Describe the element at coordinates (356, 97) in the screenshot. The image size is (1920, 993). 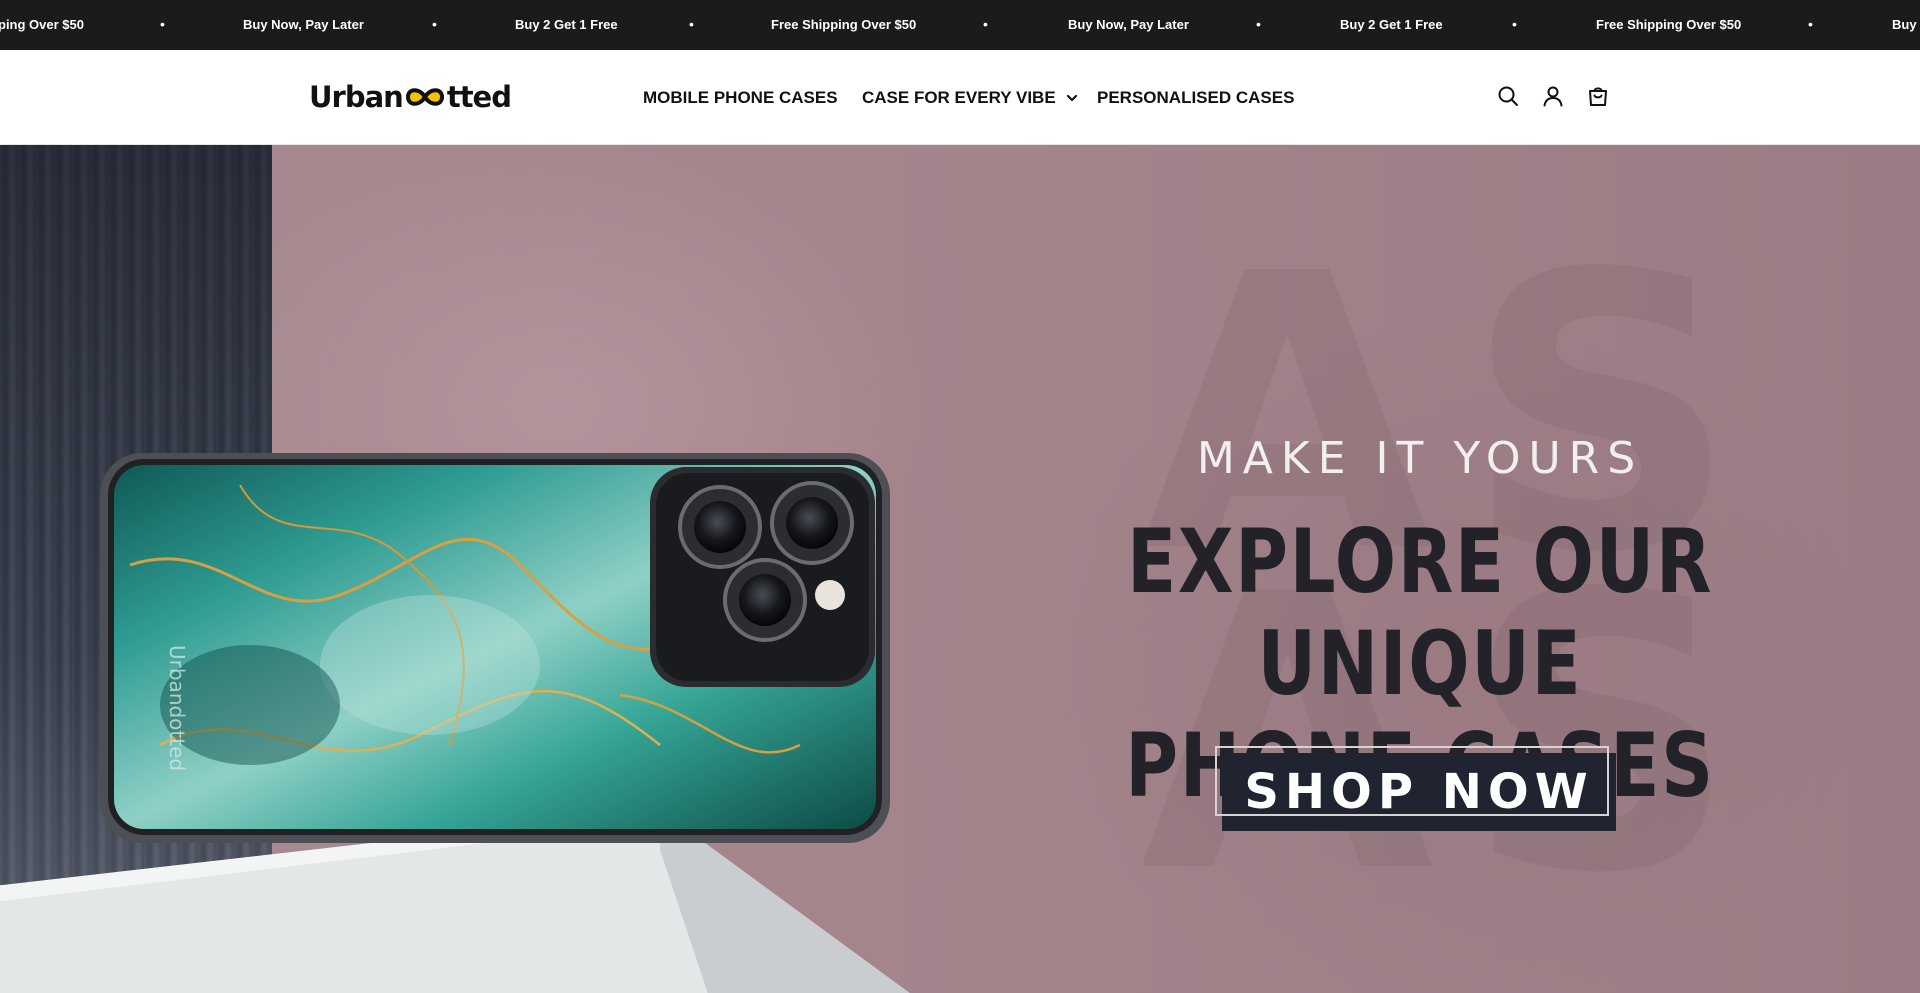
I see `logo-text-left: Urban` at that location.